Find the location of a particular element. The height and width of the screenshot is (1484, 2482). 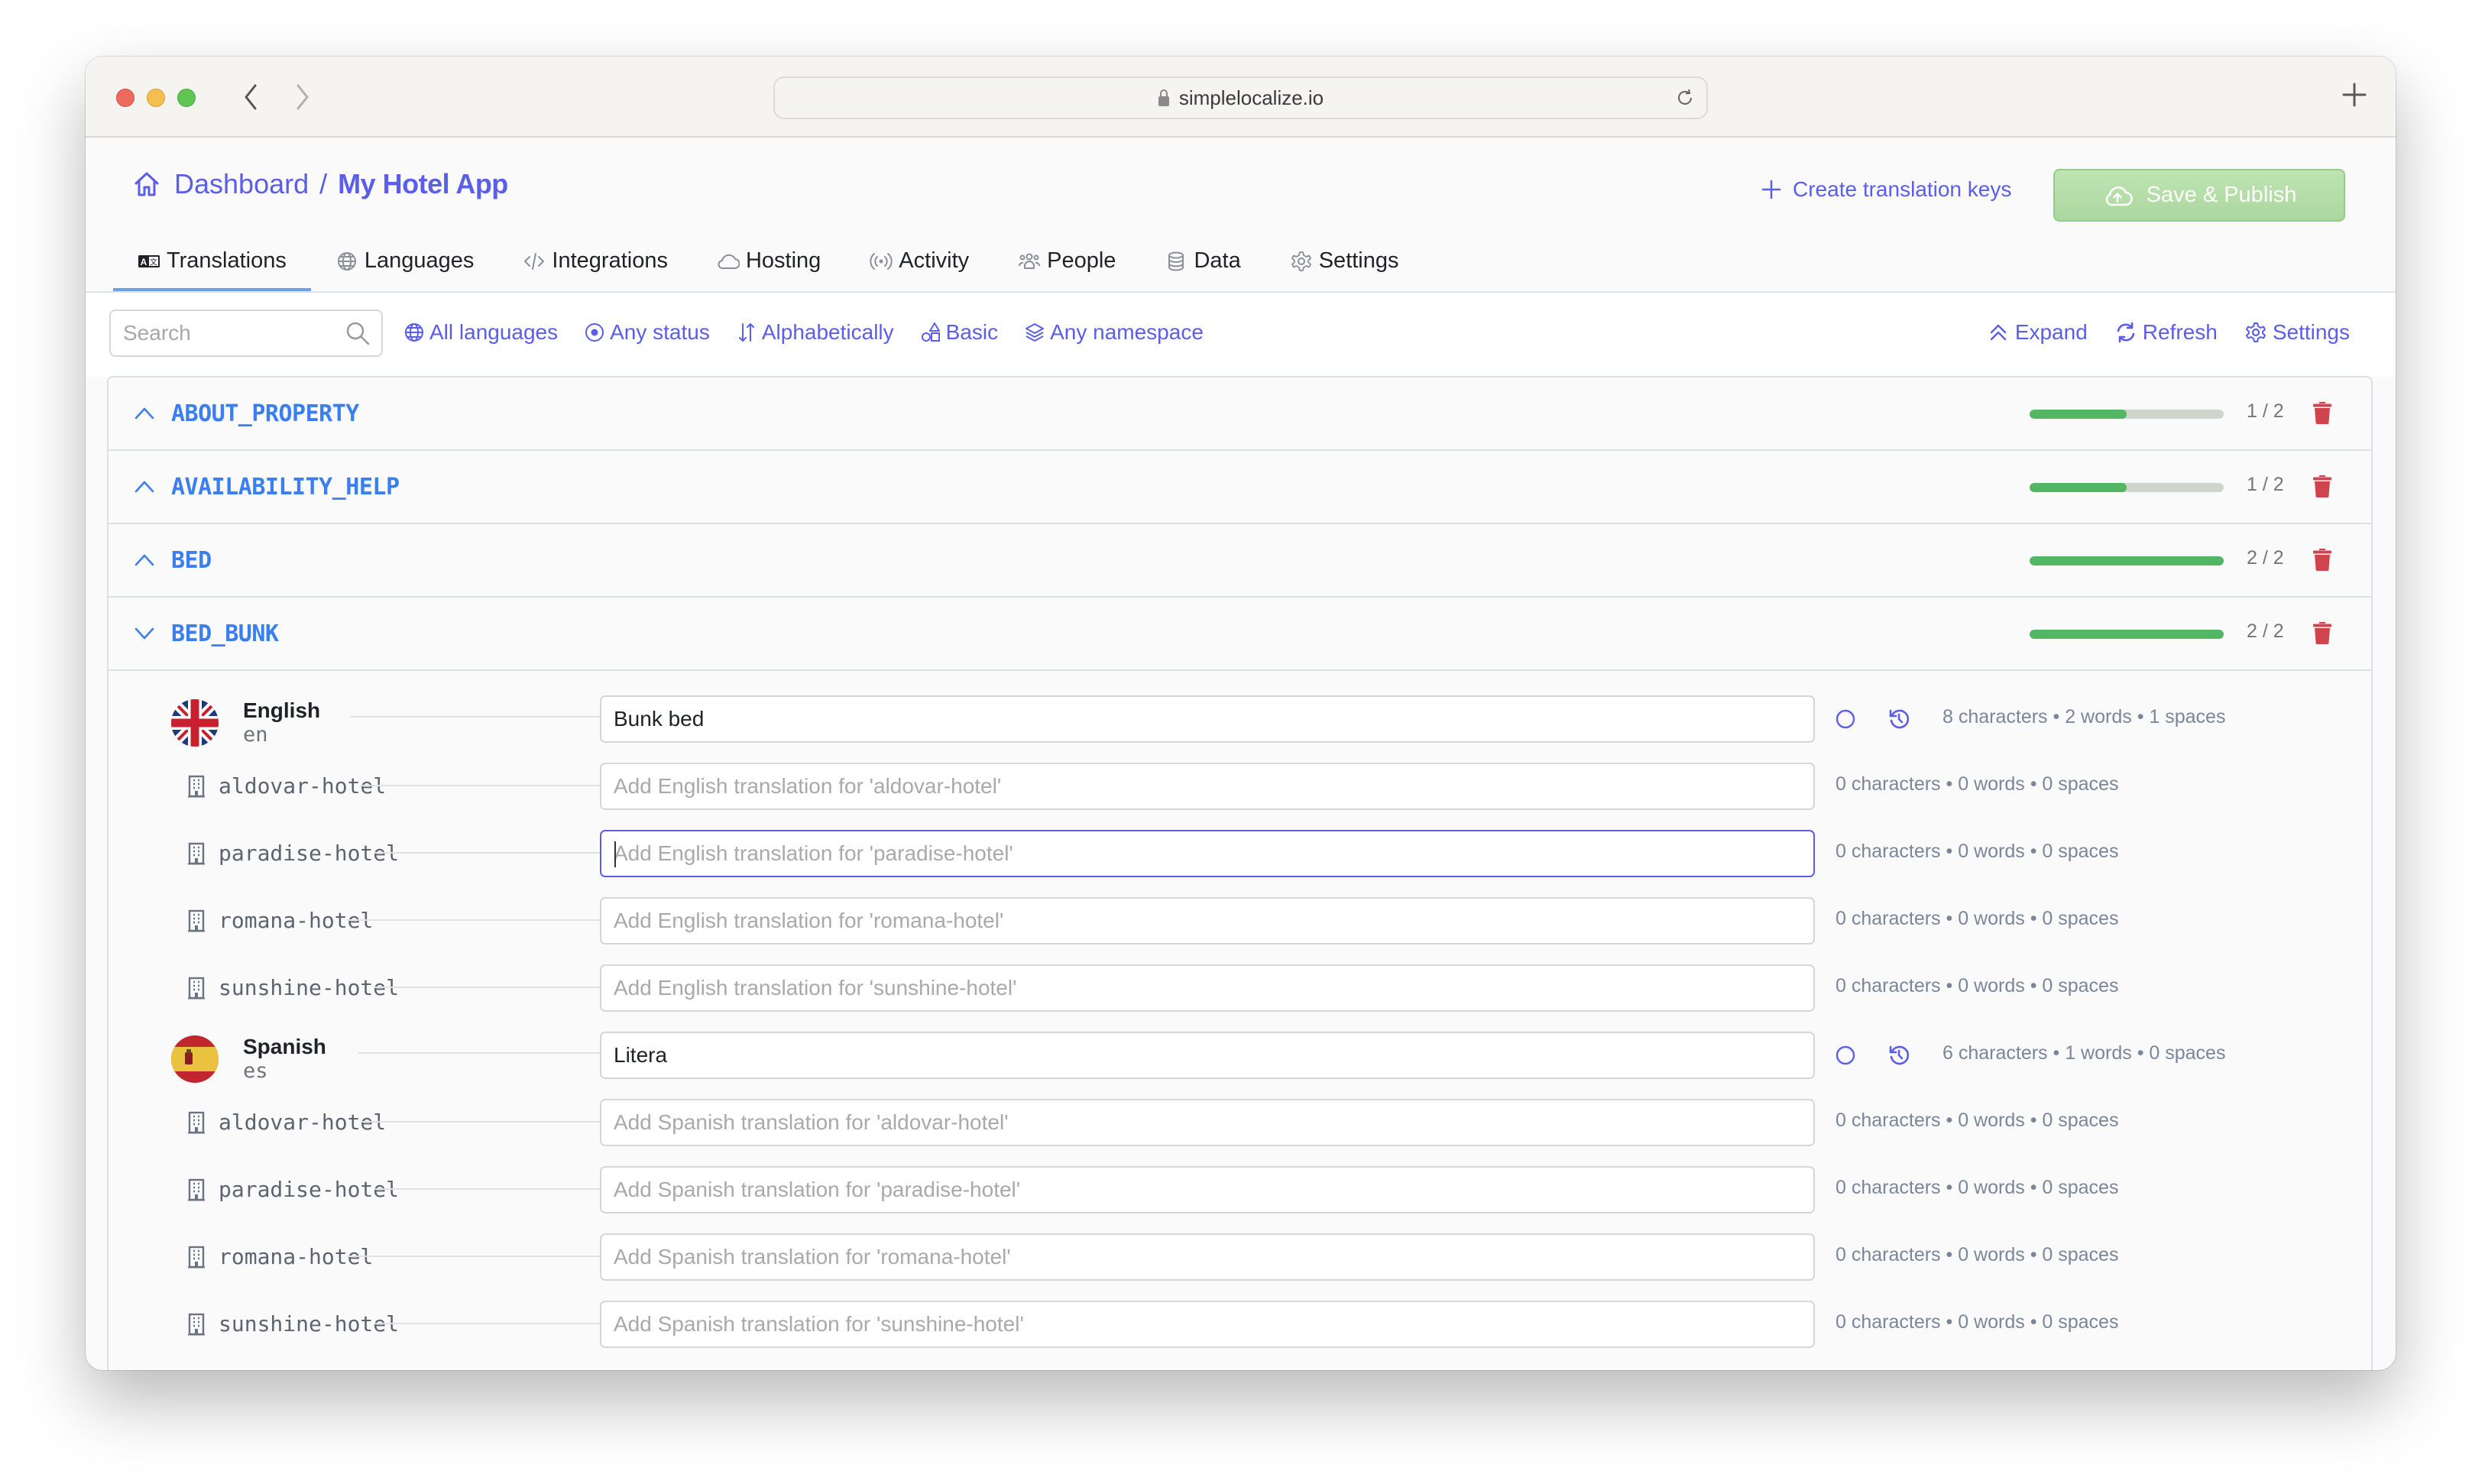

key-row: AVAILABILITY_HELP 1 / 2 is located at coordinates (1240, 488).